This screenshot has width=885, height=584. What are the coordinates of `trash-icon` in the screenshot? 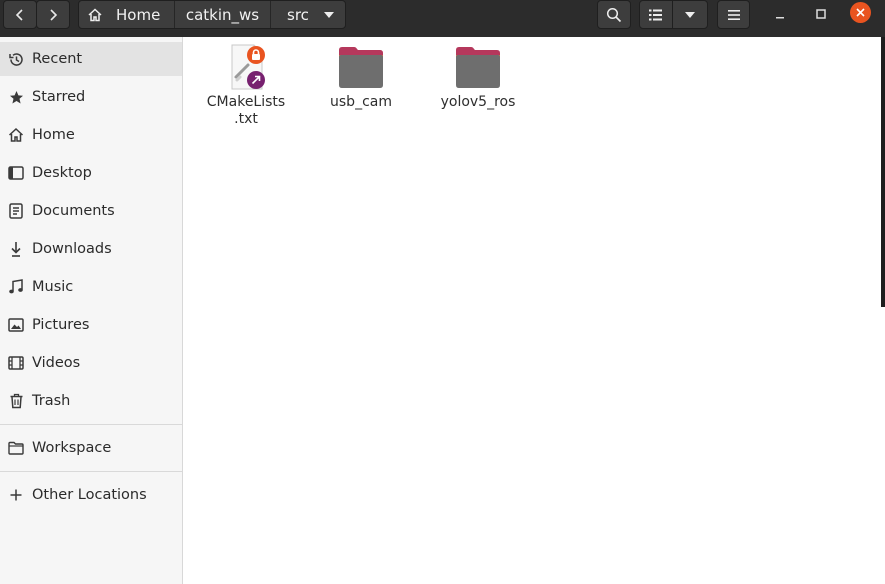 It's located at (16, 401).